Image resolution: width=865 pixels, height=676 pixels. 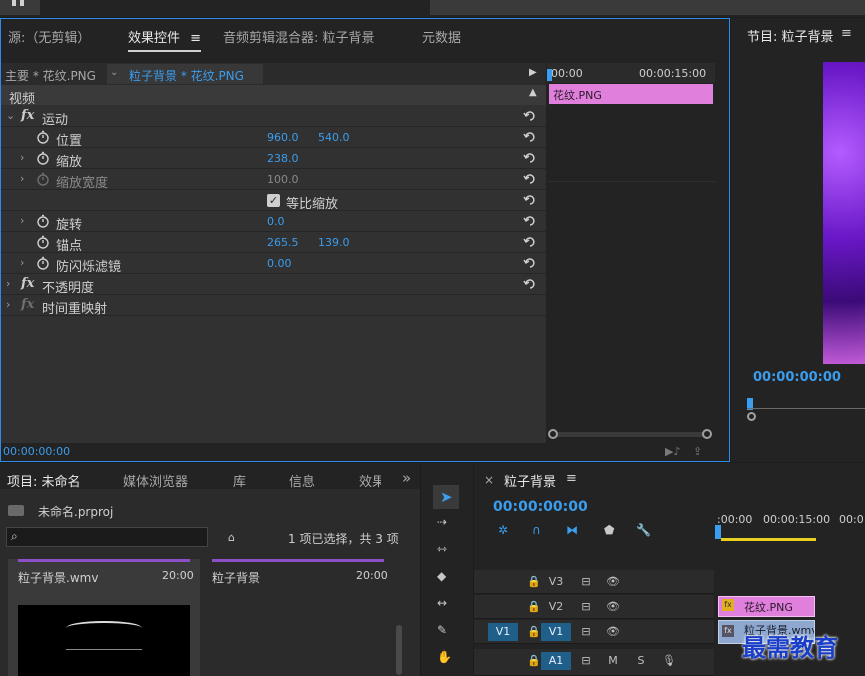 I want to click on project-item-card: 粒子背景.wmv 20:00, so click(x=104, y=617).